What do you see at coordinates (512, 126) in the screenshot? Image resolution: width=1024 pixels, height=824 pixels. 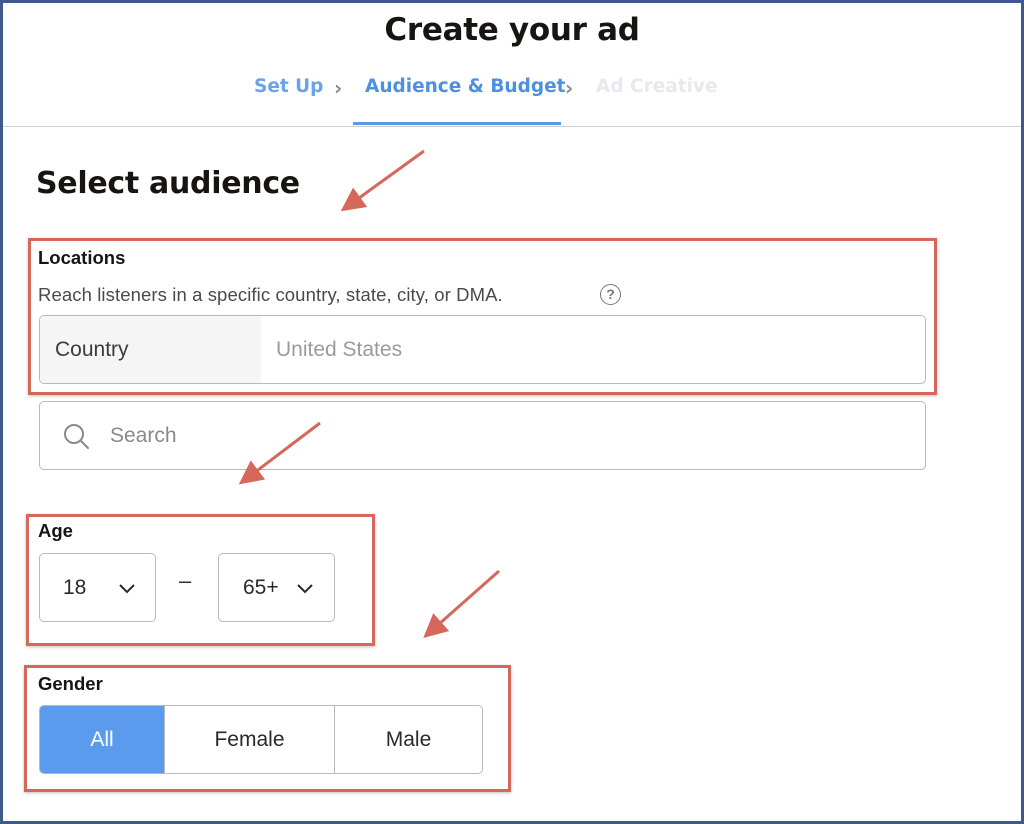 I see `header-divider` at bounding box center [512, 126].